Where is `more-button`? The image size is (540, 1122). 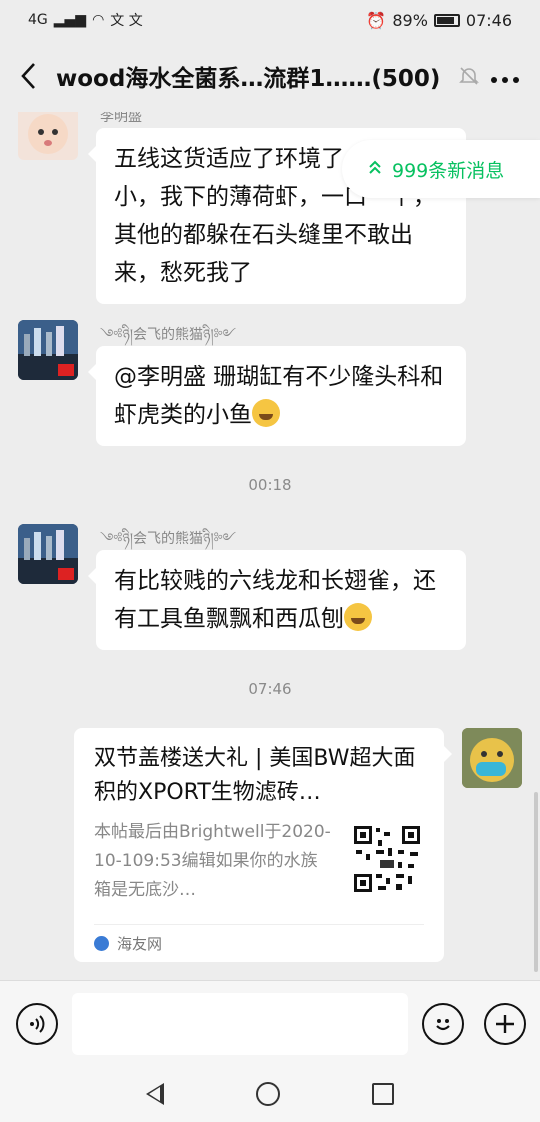
more-button is located at coordinates (505, 76).